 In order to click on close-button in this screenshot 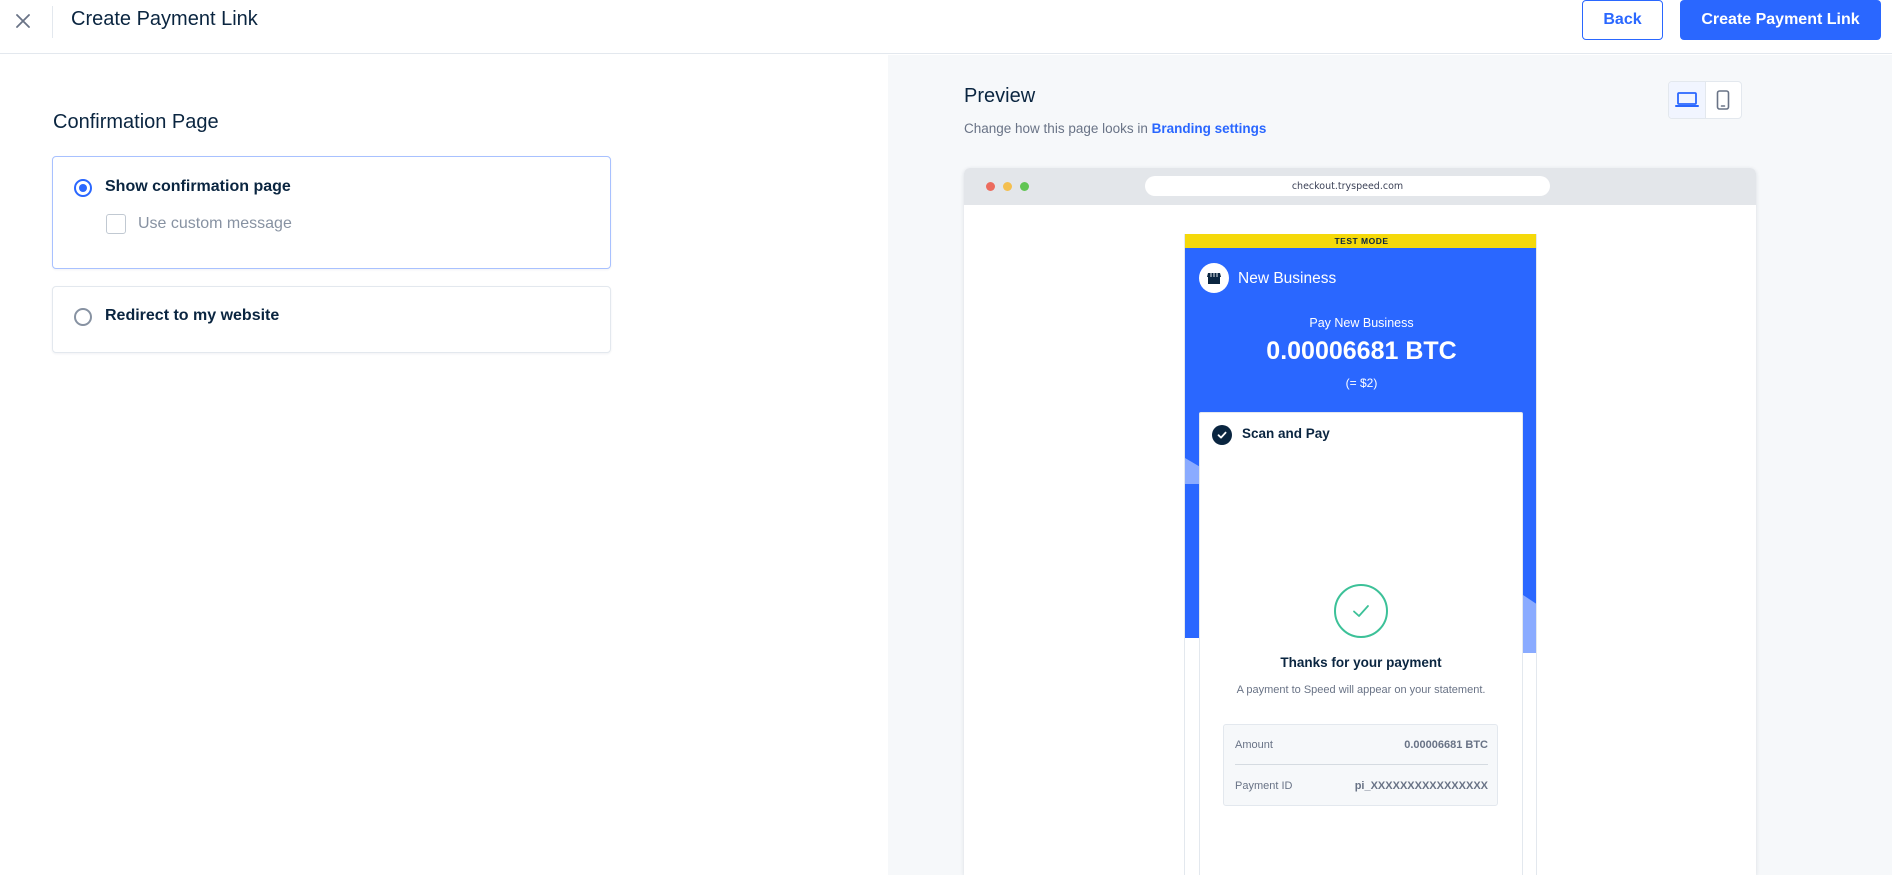, I will do `click(23, 21)`.